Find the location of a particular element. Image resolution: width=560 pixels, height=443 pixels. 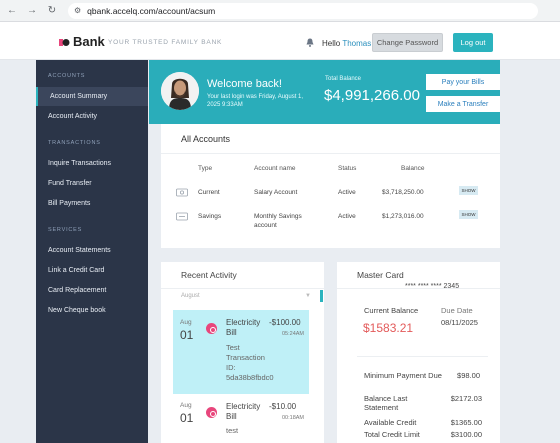

total-balance-value: $4,991,266.00 is located at coordinates (372, 95).